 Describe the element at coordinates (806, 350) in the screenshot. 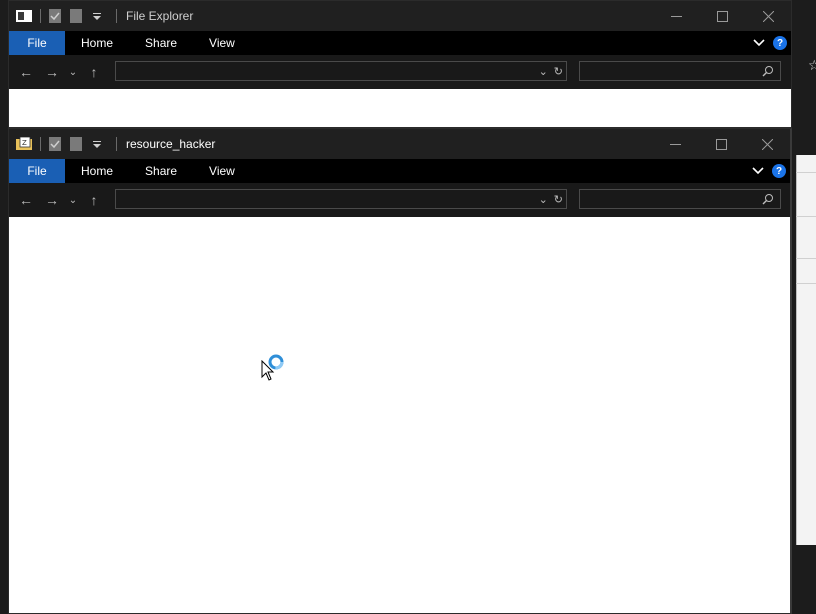

I see `background-window-content` at that location.